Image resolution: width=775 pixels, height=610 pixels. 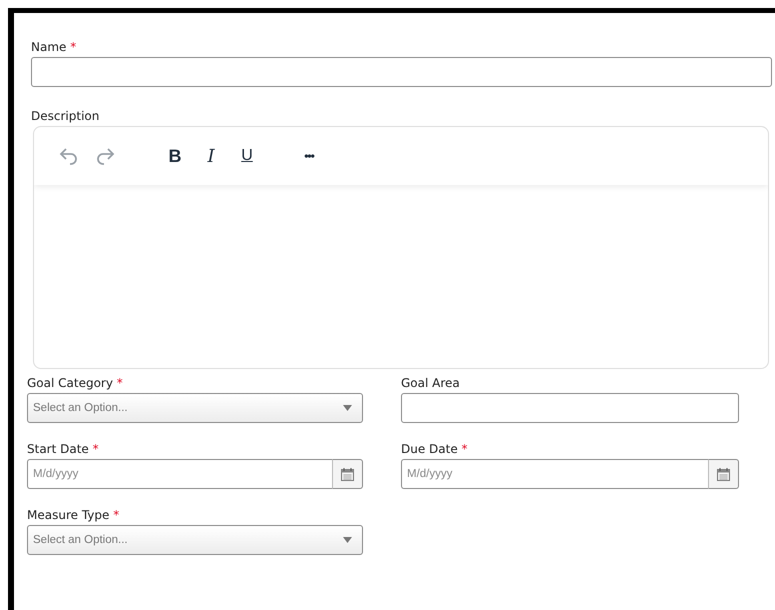 I want to click on redo-icon, so click(x=105, y=156).